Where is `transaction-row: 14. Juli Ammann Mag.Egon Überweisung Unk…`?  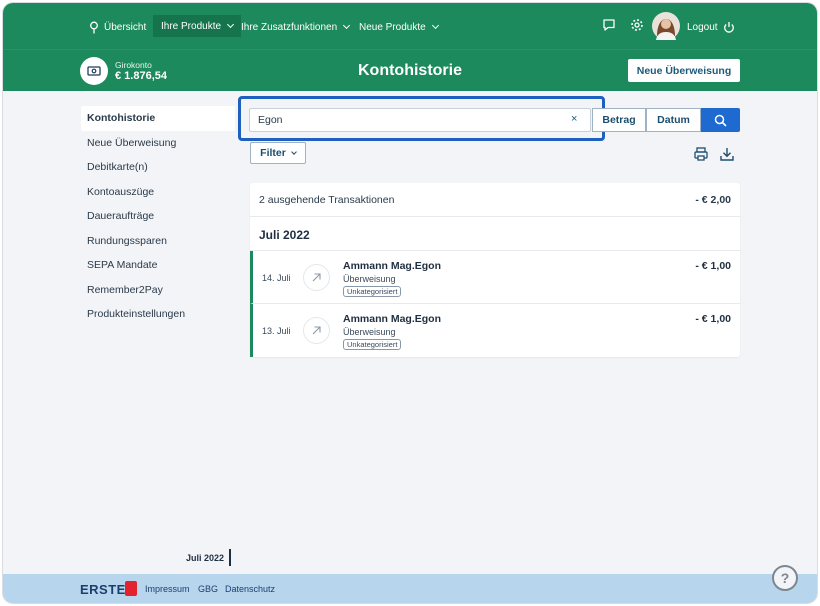 transaction-row: 14. Juli Ammann Mag.Egon Überweisung Unk… is located at coordinates (495, 277).